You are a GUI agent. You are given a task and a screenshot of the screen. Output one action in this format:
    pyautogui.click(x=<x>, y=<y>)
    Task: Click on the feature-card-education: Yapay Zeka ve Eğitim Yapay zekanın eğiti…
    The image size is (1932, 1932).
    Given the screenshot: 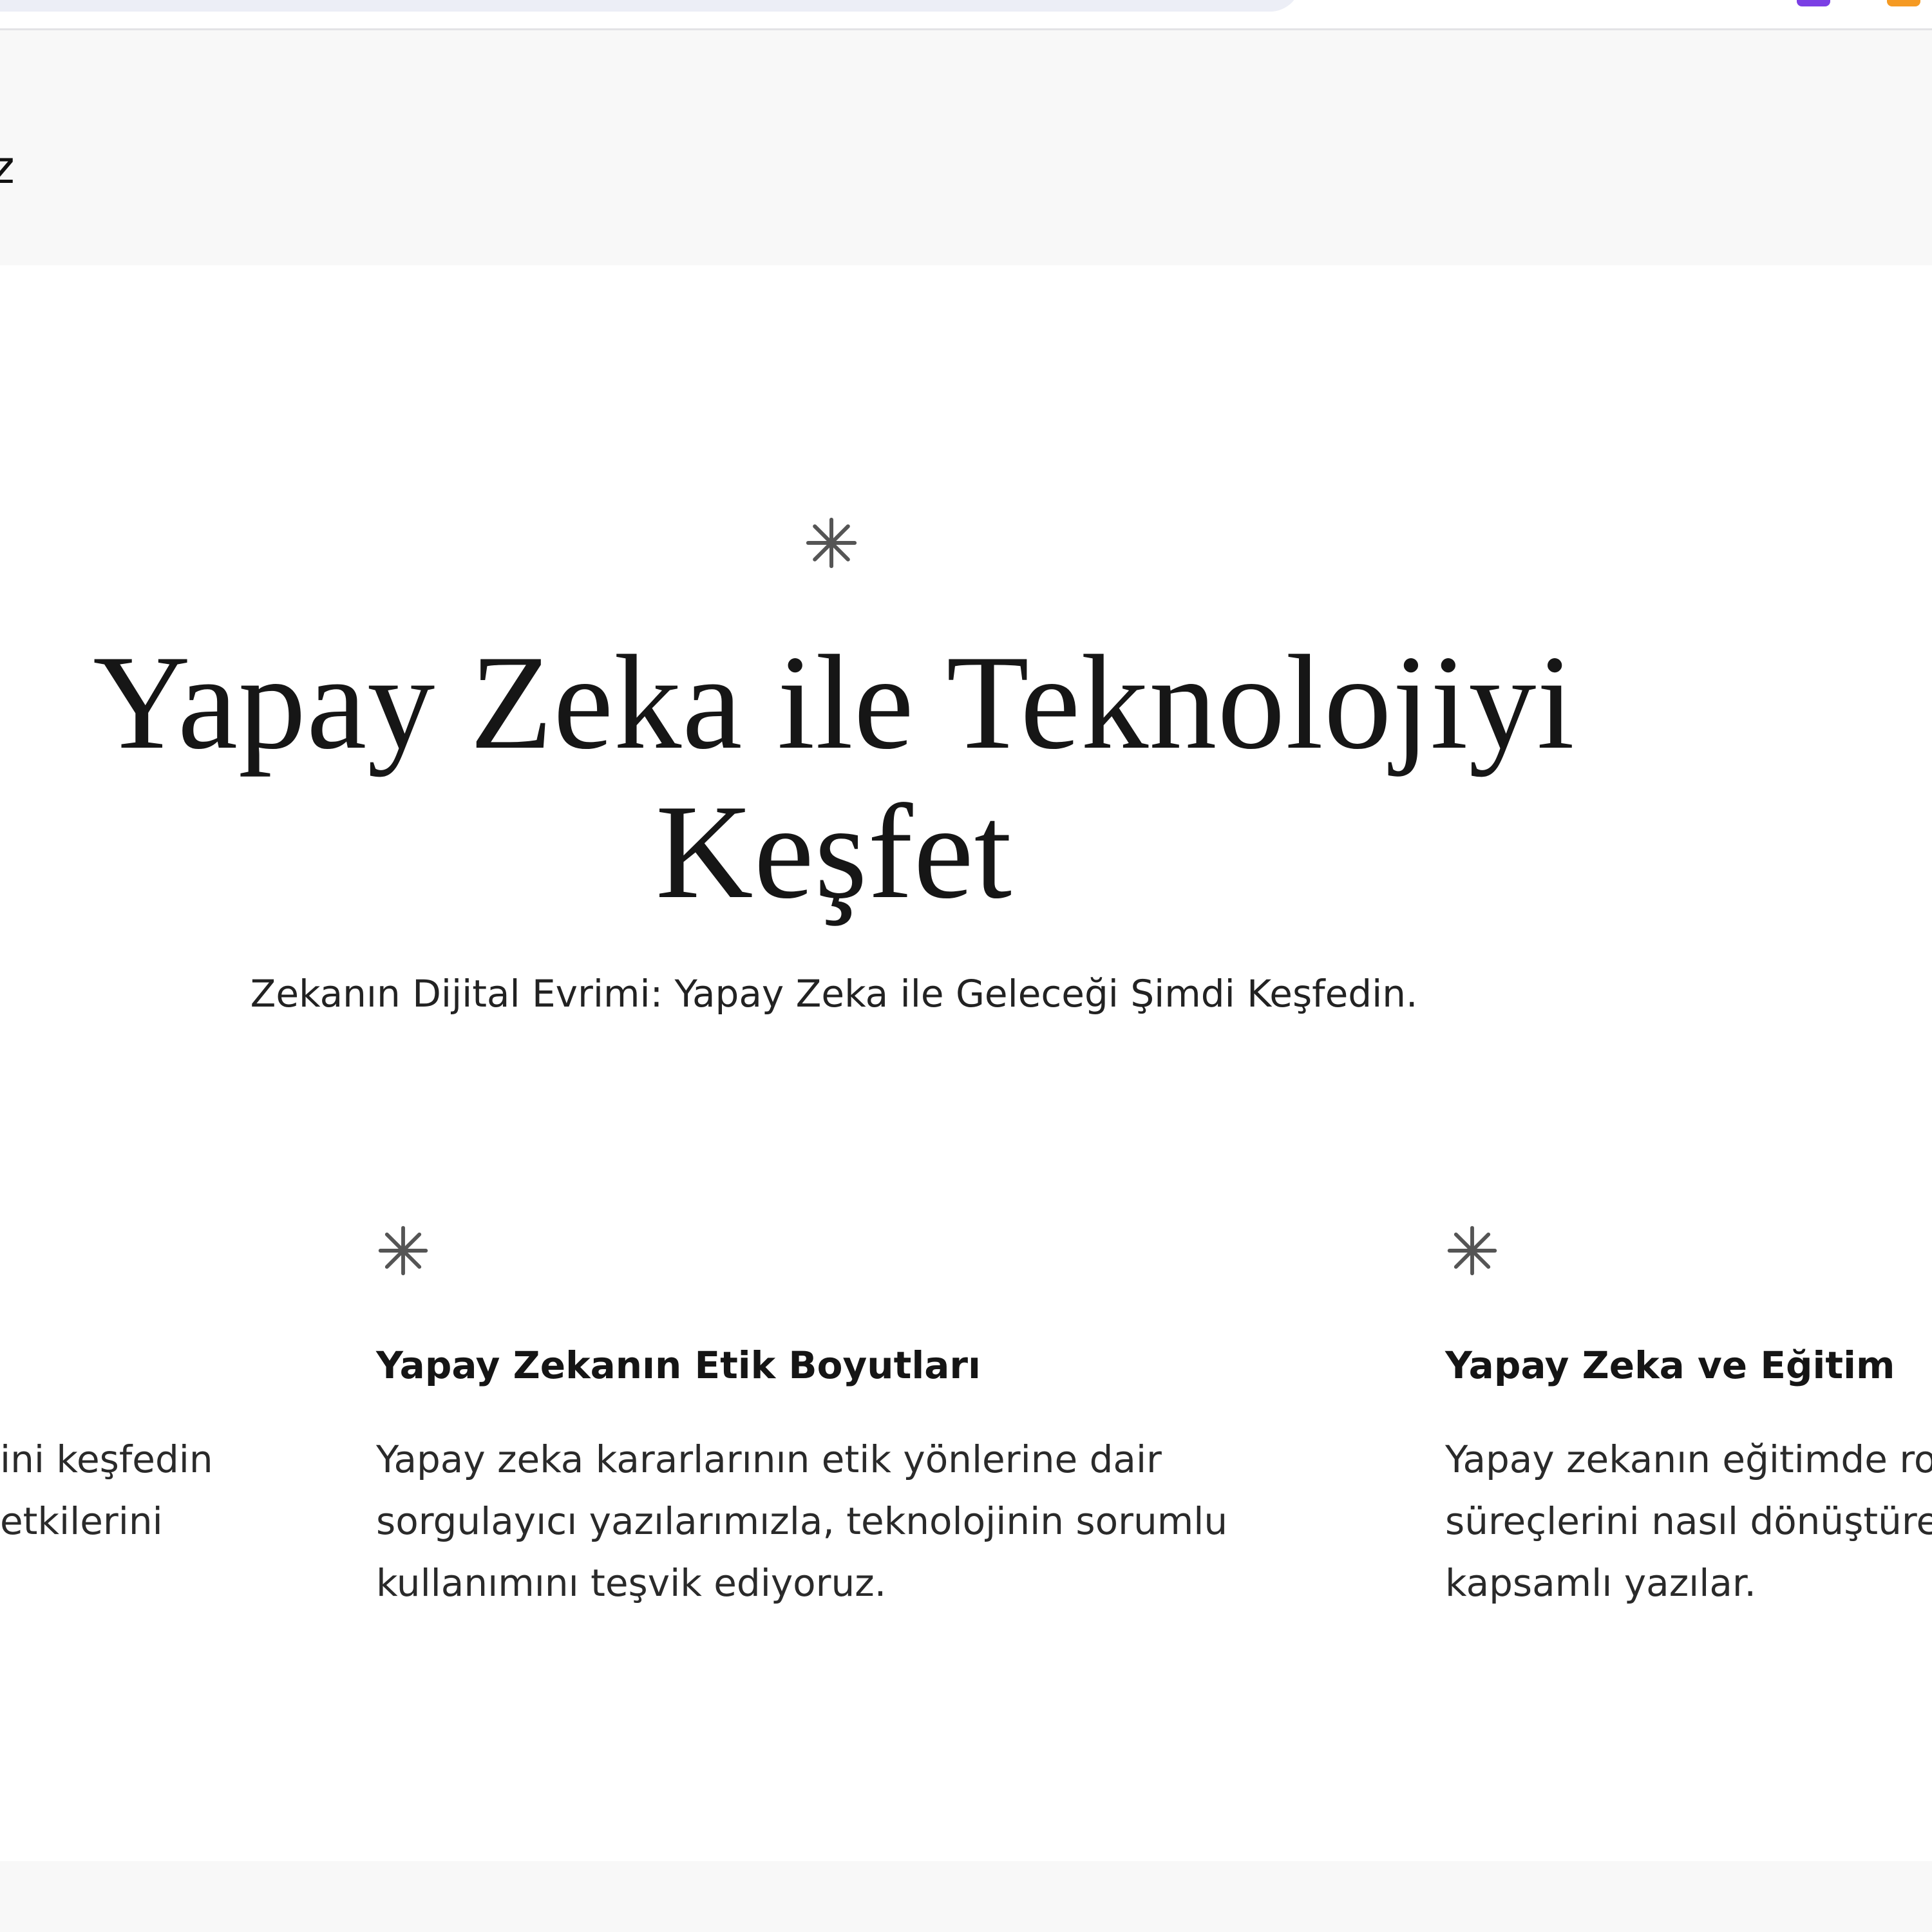 What is the action you would take?
    pyautogui.click(x=1688, y=1415)
    